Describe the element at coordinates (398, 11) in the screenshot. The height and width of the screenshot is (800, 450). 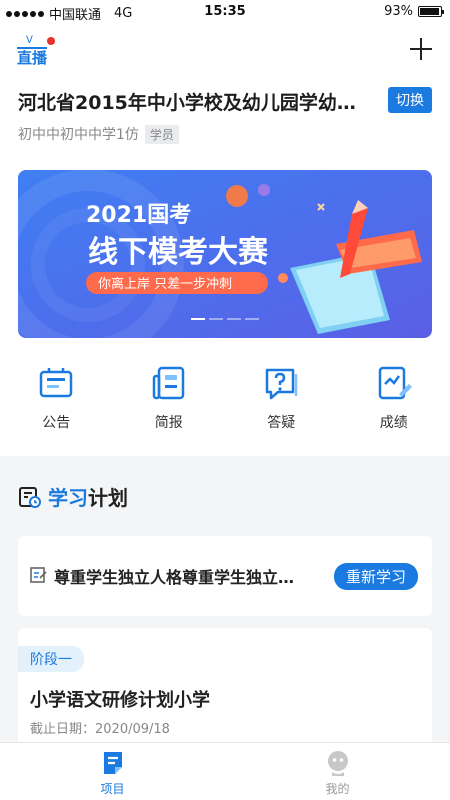
I see `battery-percent: 93%` at that location.